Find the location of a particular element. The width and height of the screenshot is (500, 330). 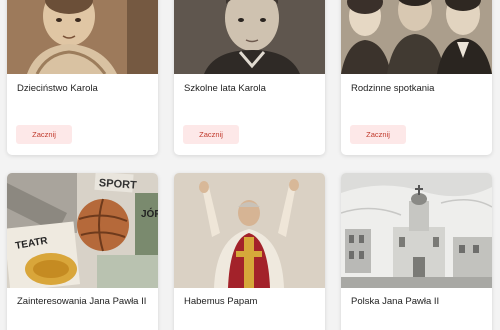

card-image-child-photo is located at coordinates (82, 37).